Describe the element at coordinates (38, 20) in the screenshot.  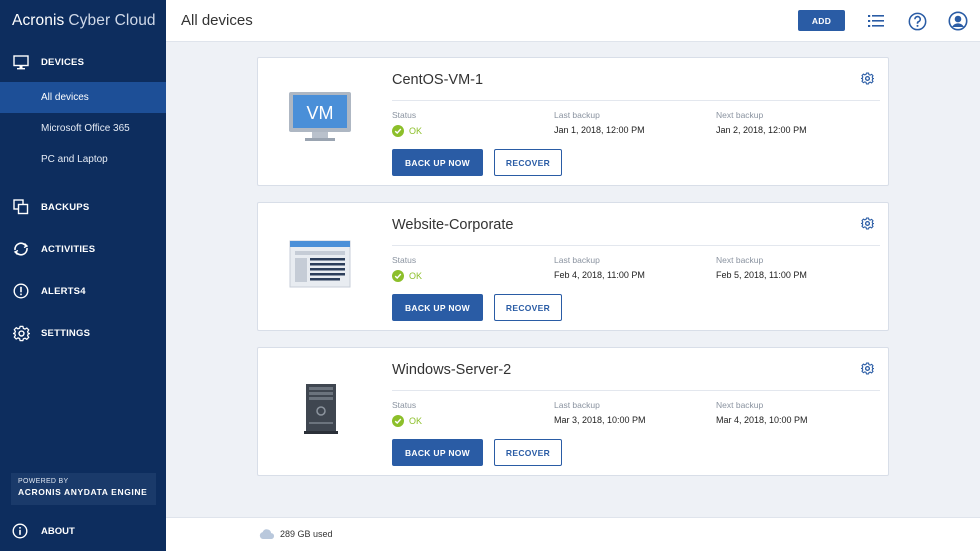
I see `brand-name-bold: Acronis` at that location.